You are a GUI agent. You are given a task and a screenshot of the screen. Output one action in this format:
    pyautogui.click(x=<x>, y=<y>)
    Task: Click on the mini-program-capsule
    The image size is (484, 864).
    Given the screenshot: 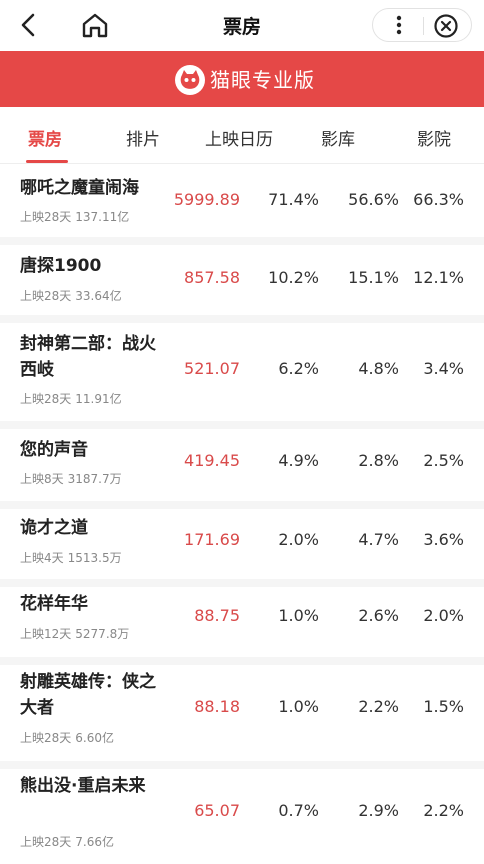 What is the action you would take?
    pyautogui.click(x=422, y=25)
    